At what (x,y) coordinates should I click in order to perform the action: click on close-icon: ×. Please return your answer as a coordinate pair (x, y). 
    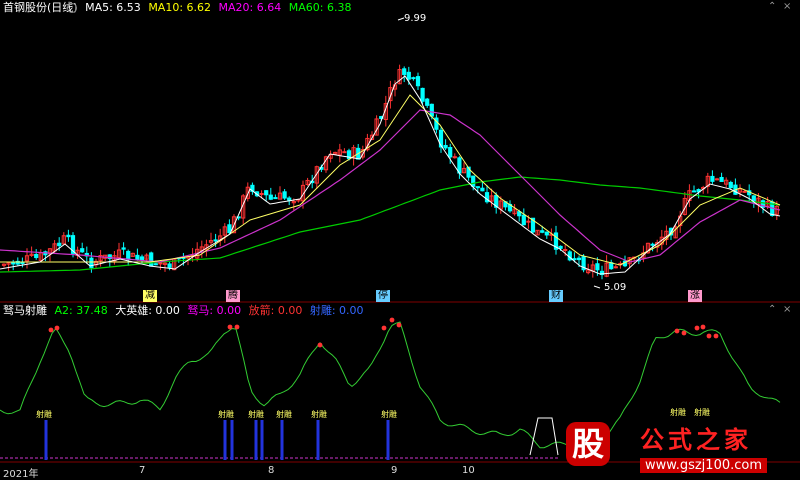
    Looking at the image, I should click on (787, 6).